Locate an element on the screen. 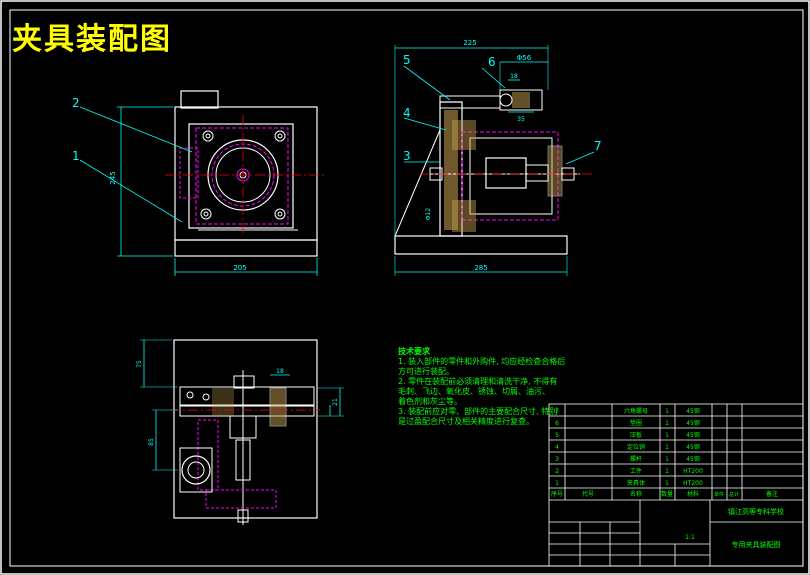 This screenshot has width=810, height=575. dim-bottom-21: 21 is located at coordinates (335, 402).